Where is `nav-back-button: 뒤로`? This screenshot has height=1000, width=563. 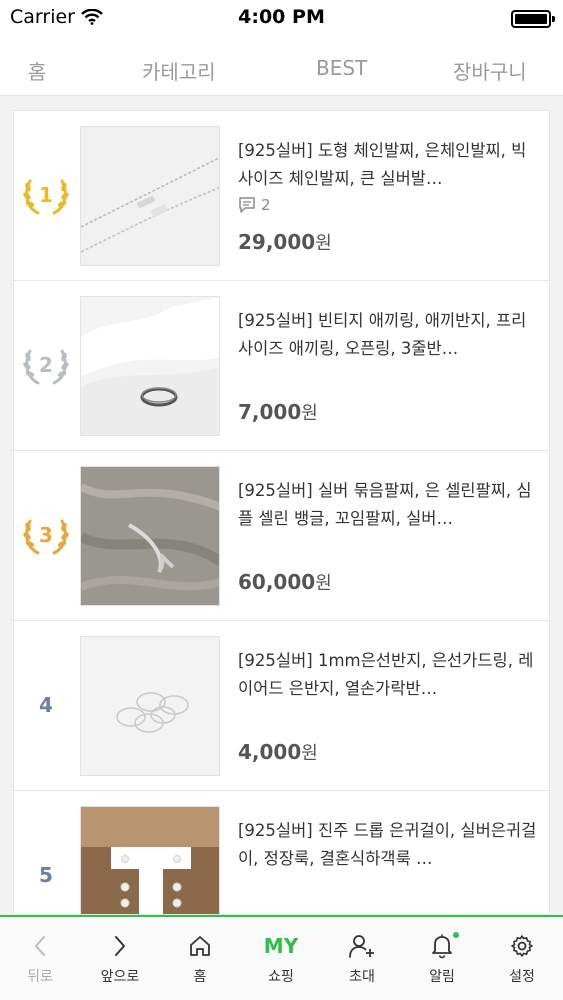 nav-back-button: 뒤로 is located at coordinates (40, 958).